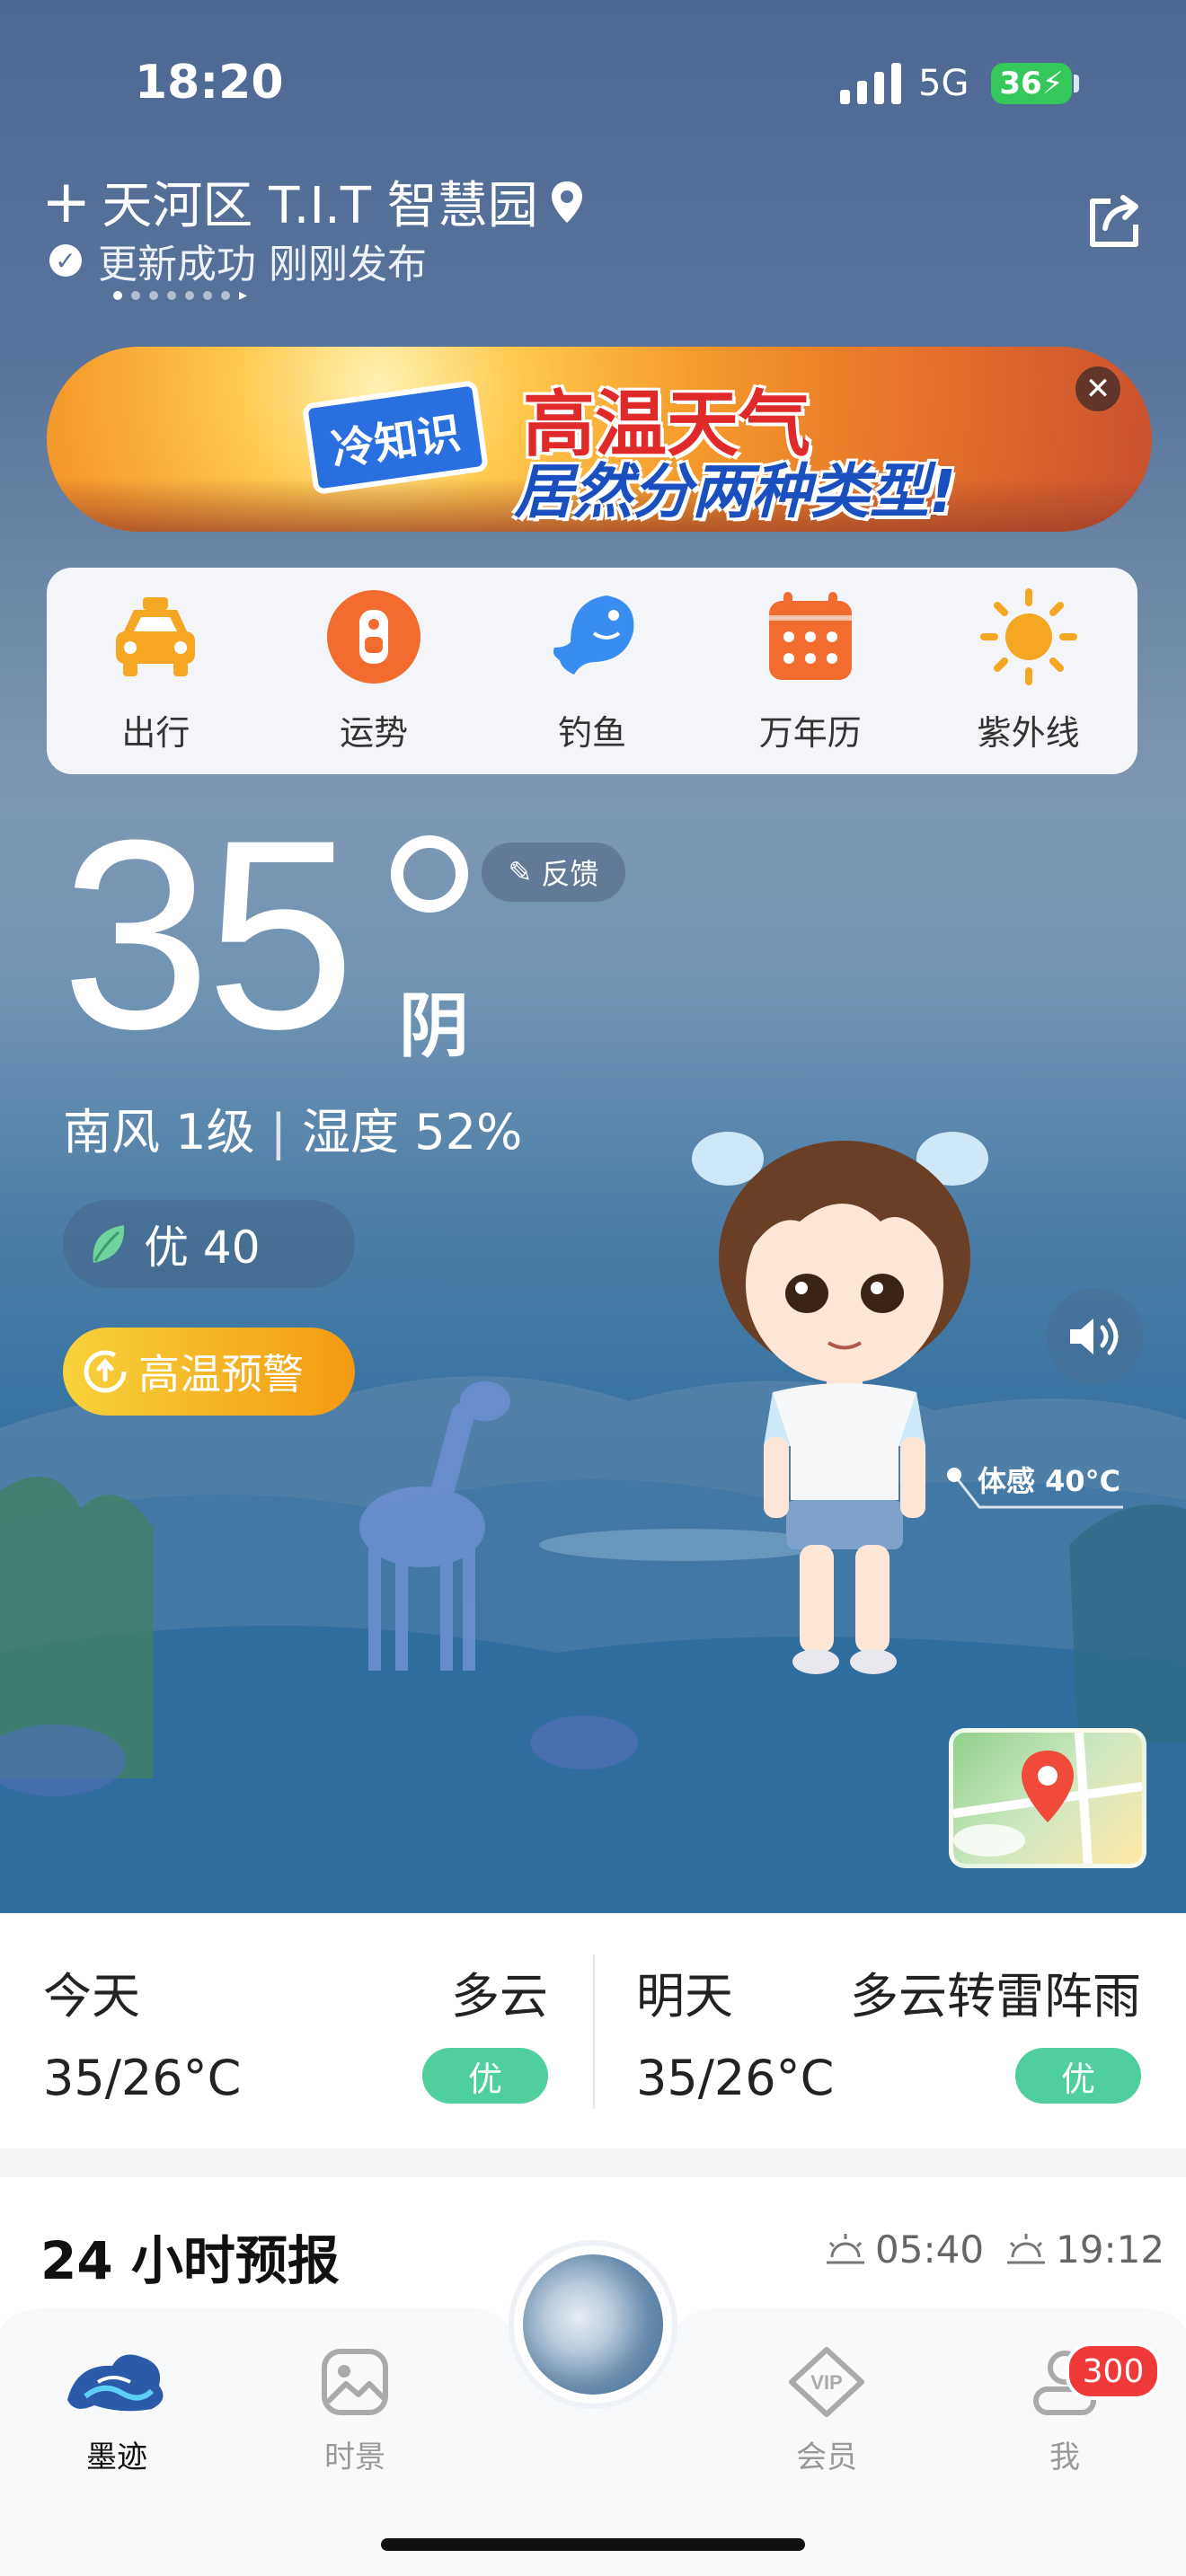 Image resolution: width=1186 pixels, height=2576 pixels. Describe the element at coordinates (1110, 2250) in the screenshot. I see `sunset-time: 19:12` at that location.